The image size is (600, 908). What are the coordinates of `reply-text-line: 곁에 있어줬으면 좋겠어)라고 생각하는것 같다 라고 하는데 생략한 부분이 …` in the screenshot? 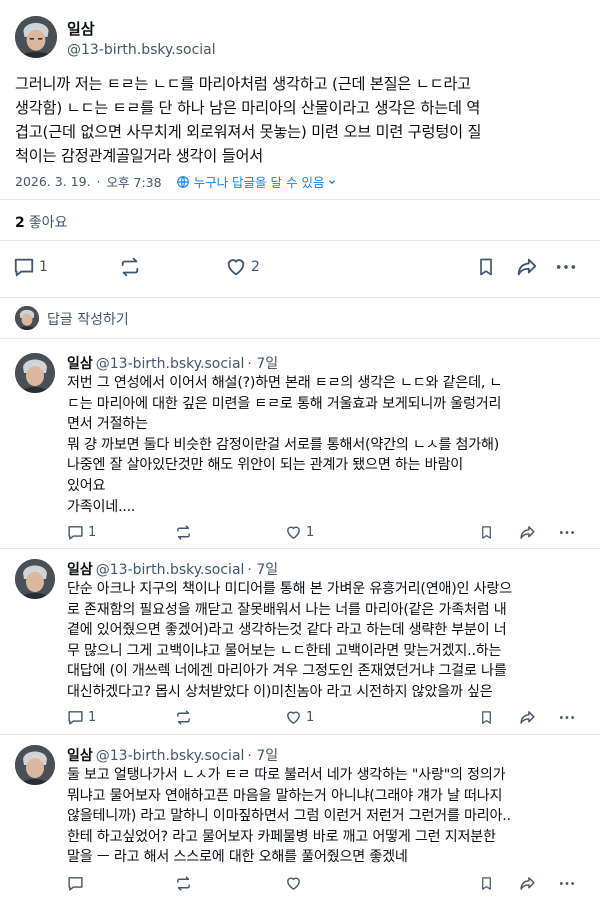 It's located at (287, 630).